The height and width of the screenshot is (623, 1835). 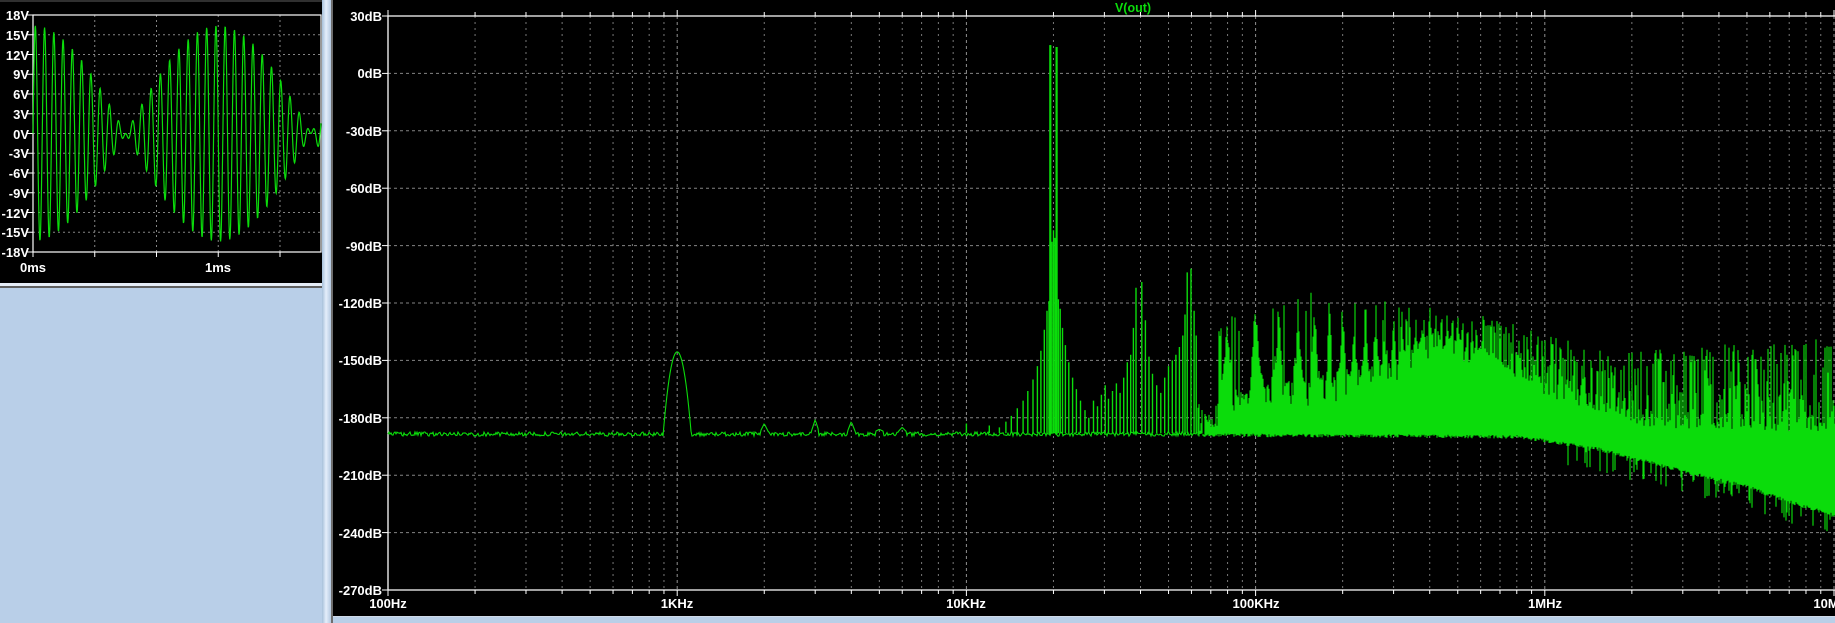 What do you see at coordinates (21, 134) in the screenshot?
I see `y-axis-label: 0V` at bounding box center [21, 134].